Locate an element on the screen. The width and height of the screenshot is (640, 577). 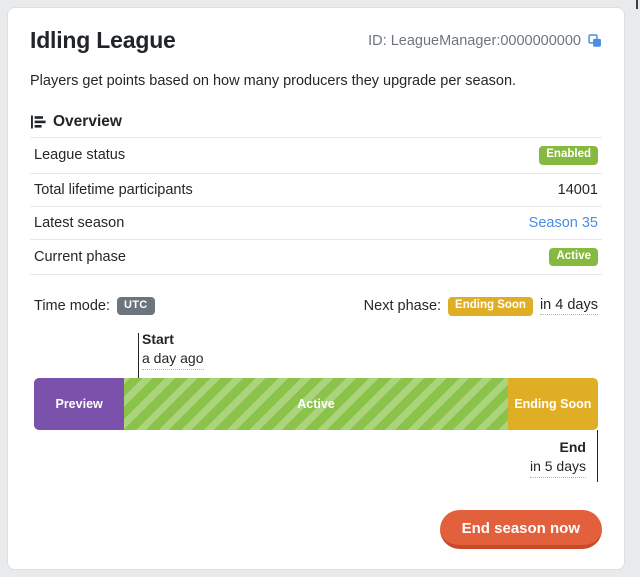
copy-icon is located at coordinates (595, 41).